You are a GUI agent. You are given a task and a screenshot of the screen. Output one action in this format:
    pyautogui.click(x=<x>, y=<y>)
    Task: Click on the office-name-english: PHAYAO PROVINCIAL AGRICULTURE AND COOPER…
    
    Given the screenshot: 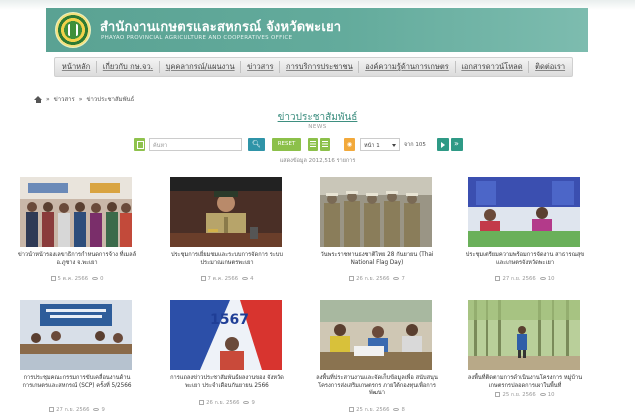 What is the action you would take?
    pyautogui.click(x=197, y=38)
    